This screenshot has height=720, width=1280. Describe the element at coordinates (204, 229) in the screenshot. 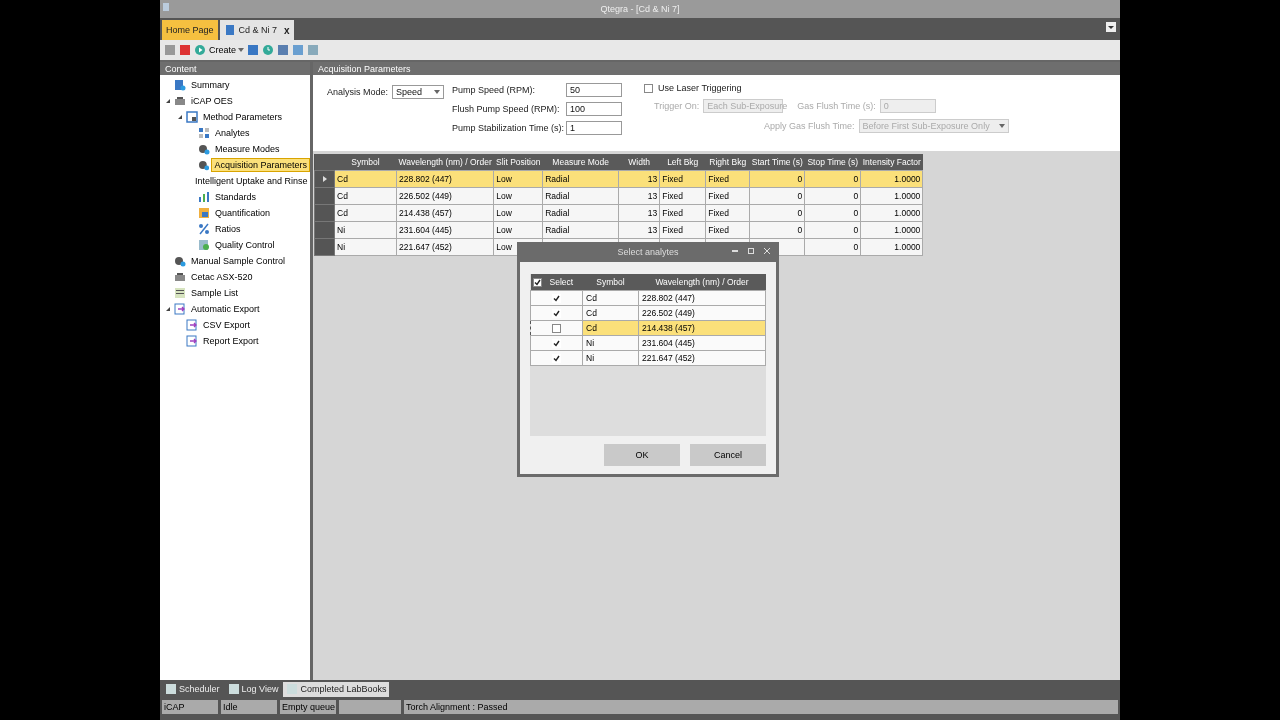

I see `percent-icon` at that location.